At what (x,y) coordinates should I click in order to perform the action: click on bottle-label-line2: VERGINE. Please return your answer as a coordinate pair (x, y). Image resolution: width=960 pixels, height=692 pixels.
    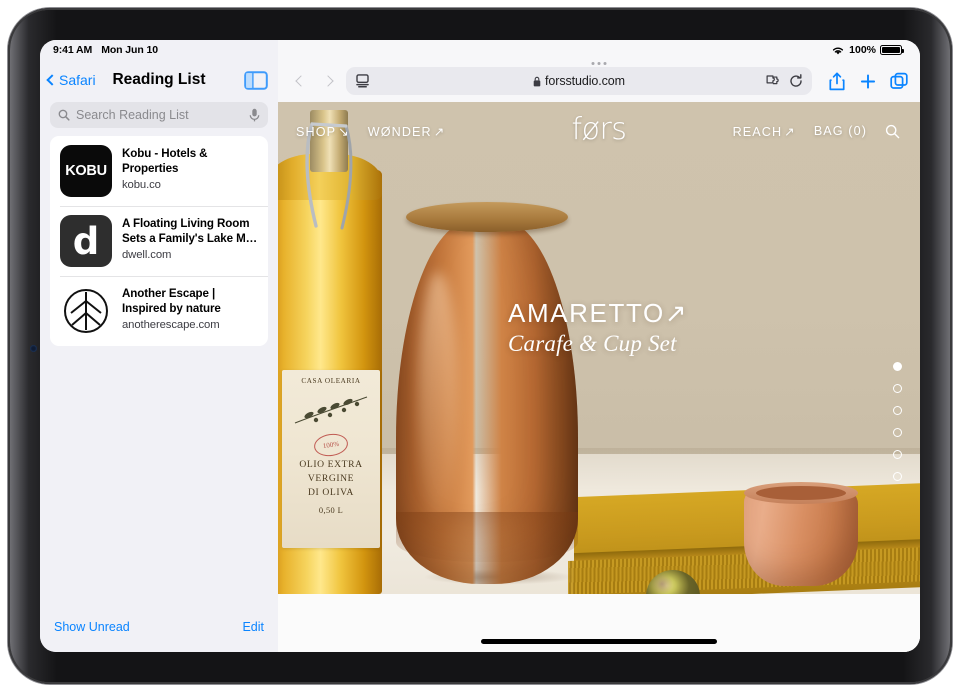
    Looking at the image, I should click on (331, 478).